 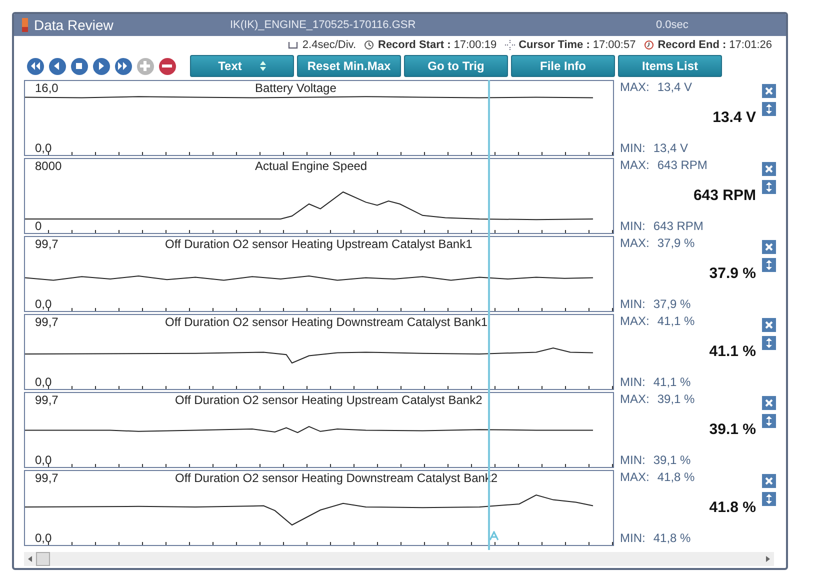 What do you see at coordinates (263, 66) in the screenshot?
I see `spinner-icon` at bounding box center [263, 66].